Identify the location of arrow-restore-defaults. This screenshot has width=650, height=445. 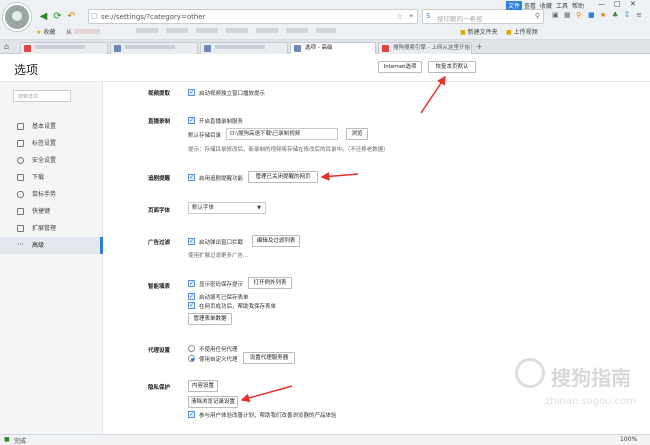
(433, 94).